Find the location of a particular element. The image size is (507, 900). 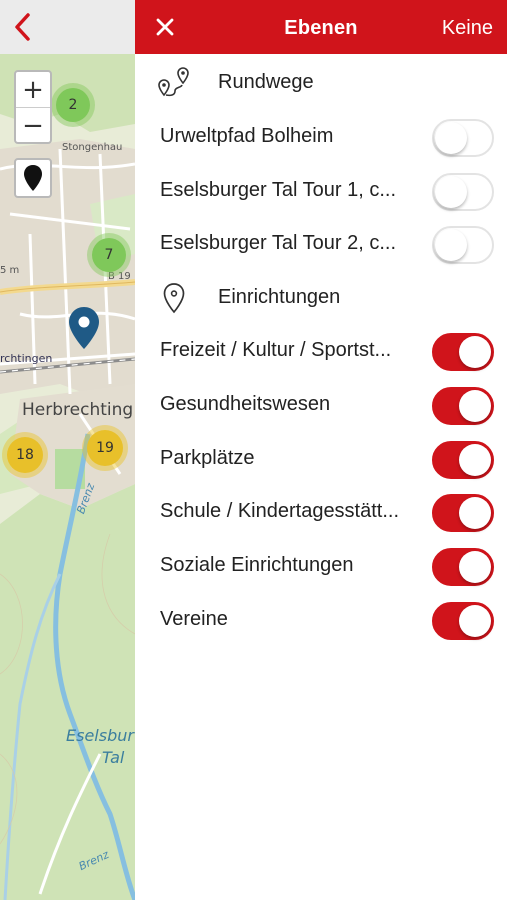

cluster-count: 19 is located at coordinates (105, 448).